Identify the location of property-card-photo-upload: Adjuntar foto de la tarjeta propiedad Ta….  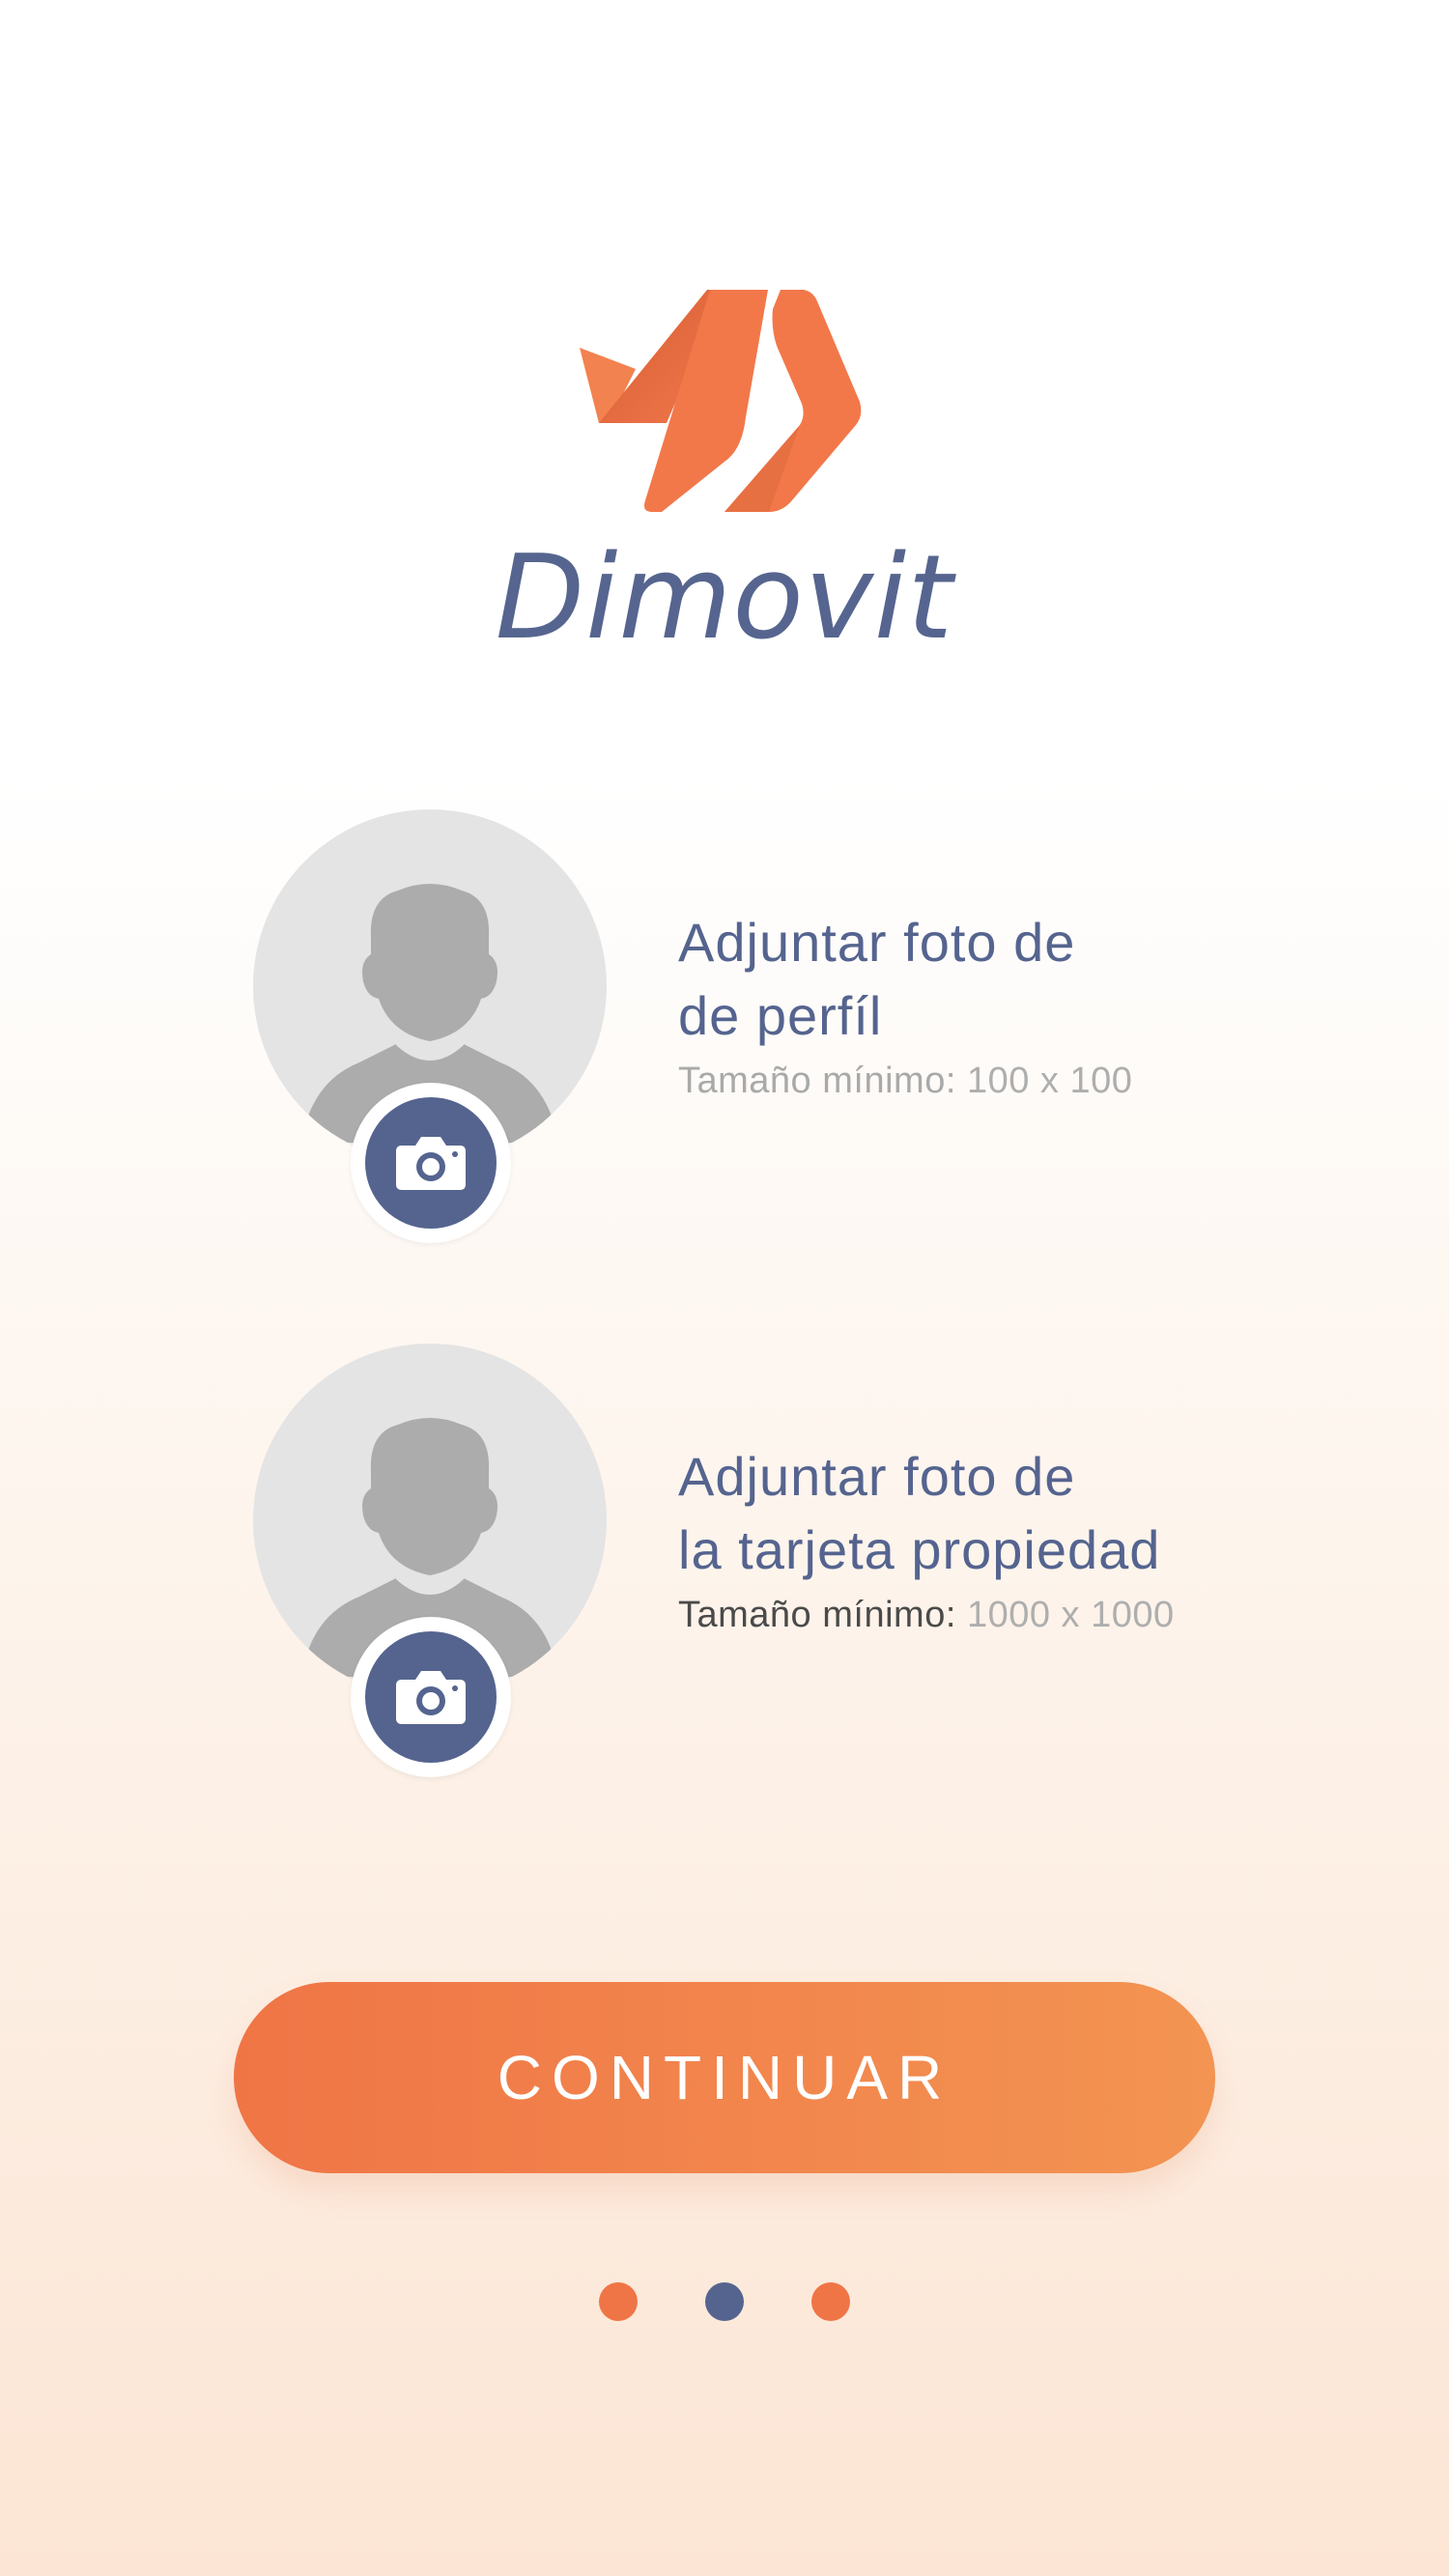
(765, 1560).